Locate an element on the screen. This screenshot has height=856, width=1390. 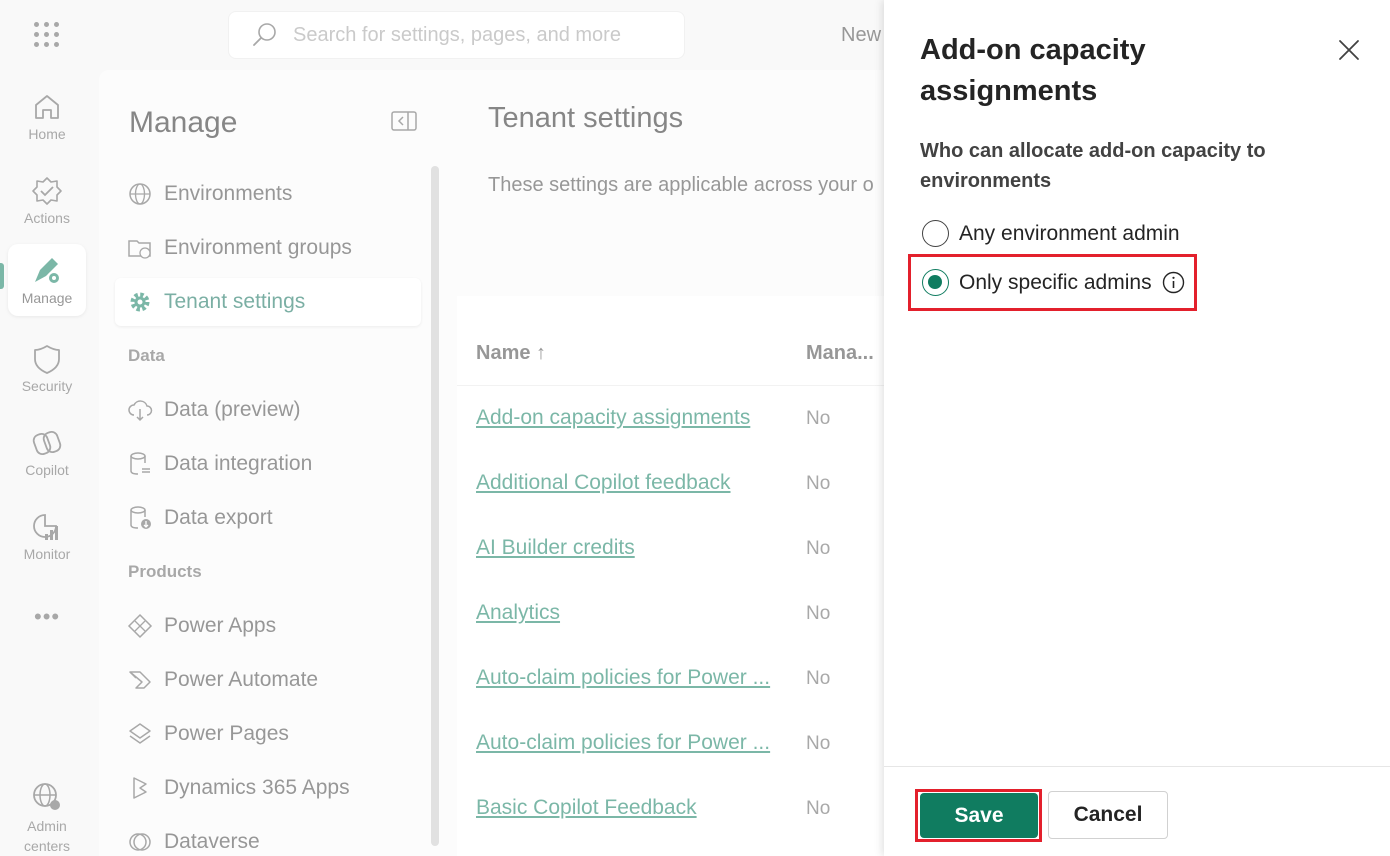
close-icon is located at coordinates (1349, 50).